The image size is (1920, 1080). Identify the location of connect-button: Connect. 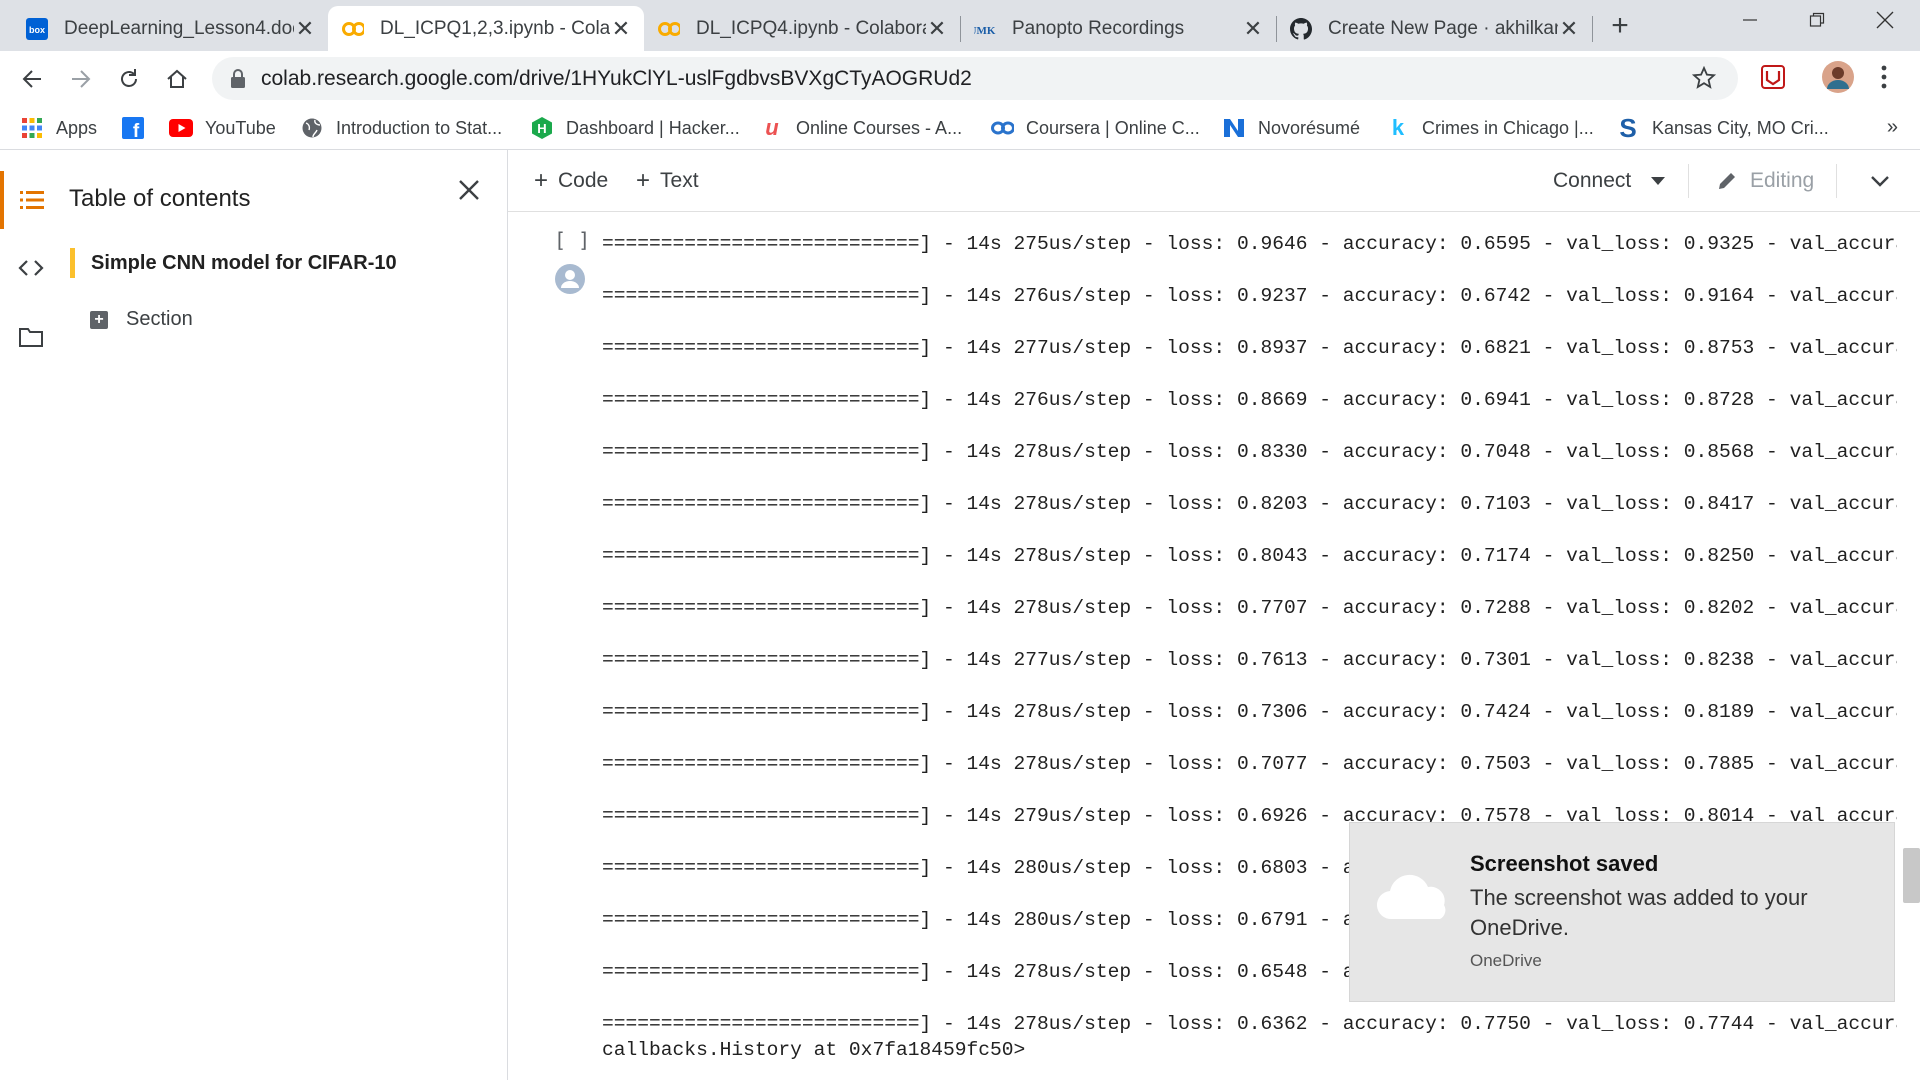
(1609, 181).